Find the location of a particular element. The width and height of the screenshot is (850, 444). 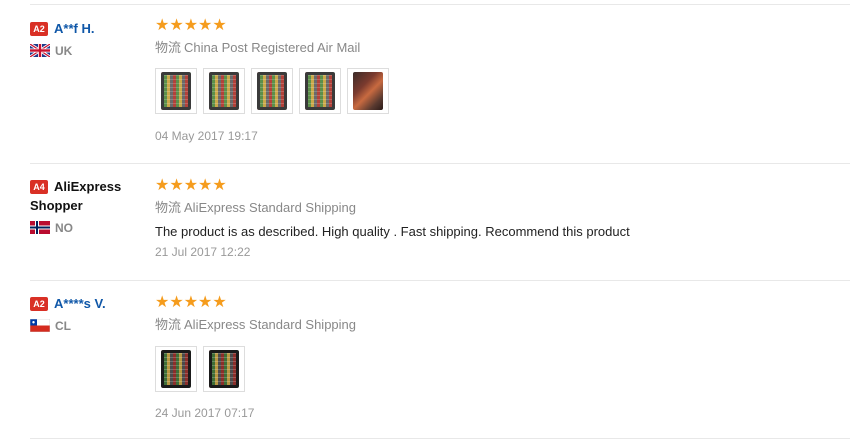

level-badge: A4 is located at coordinates (39, 187).